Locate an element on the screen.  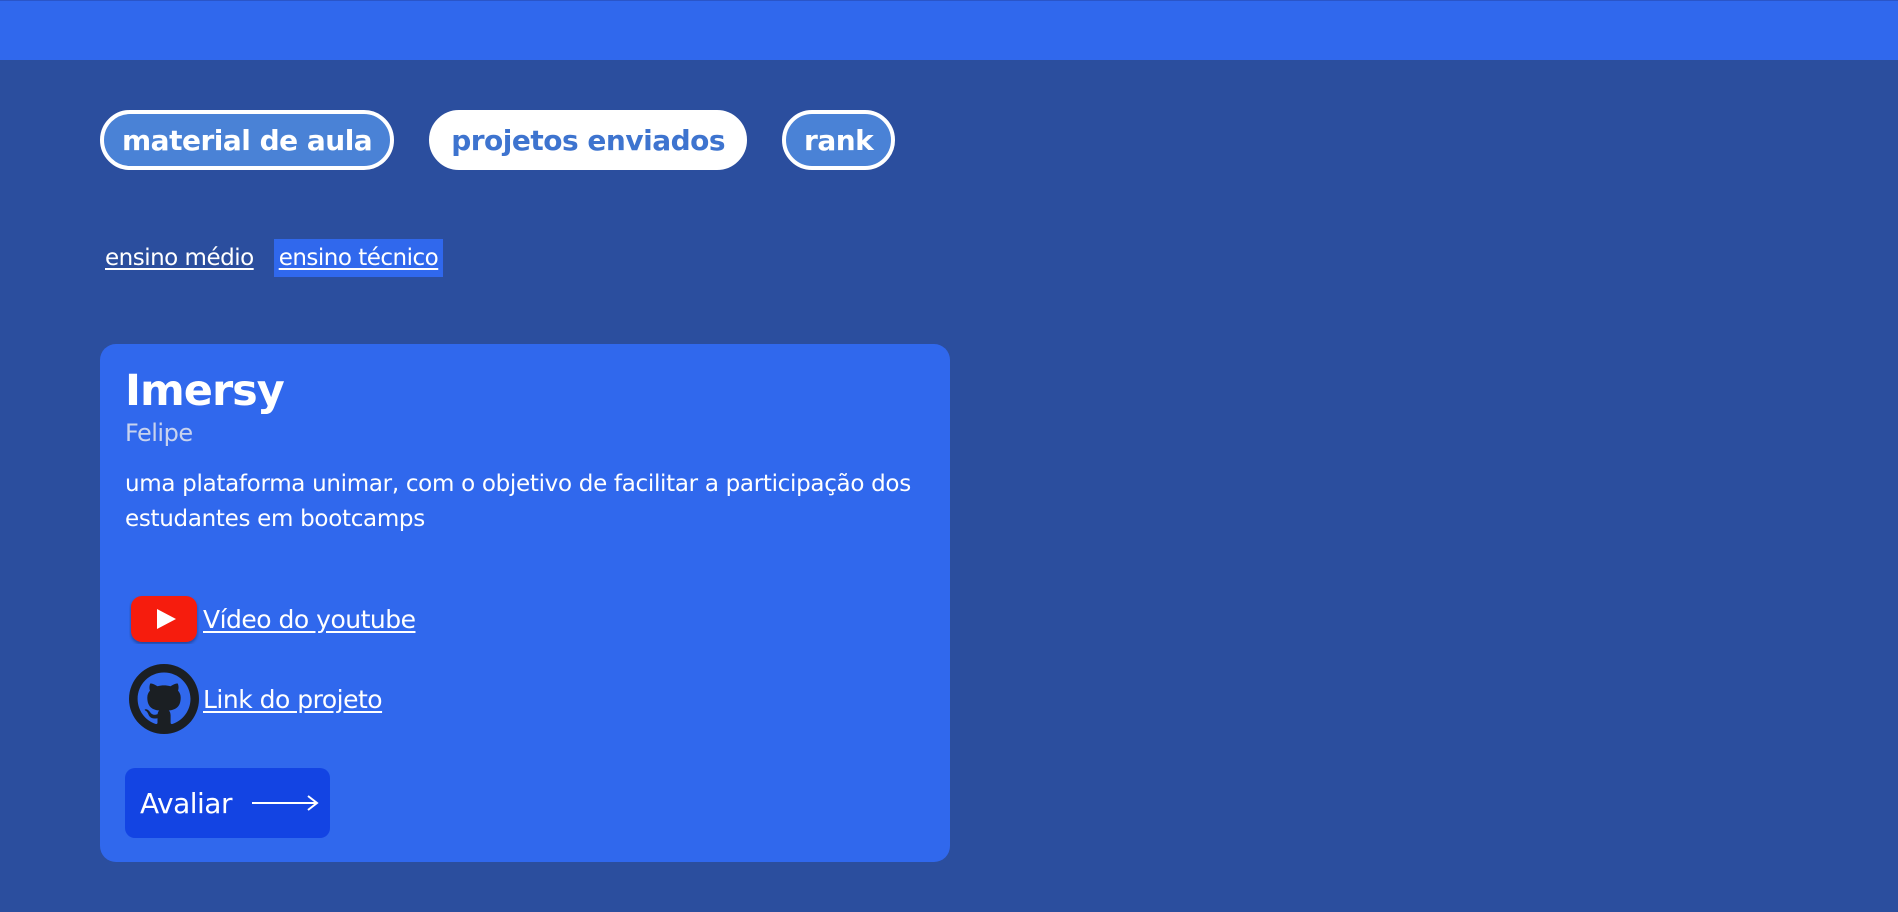
tab-material-de-aula: material de aula is located at coordinates (247, 140).